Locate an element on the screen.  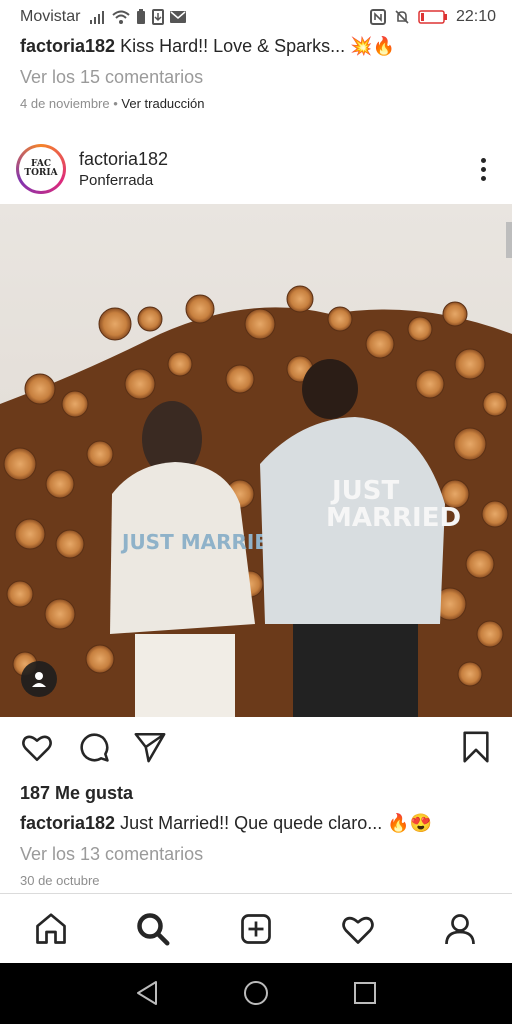
comment-icon is located at coordinates (94, 747).